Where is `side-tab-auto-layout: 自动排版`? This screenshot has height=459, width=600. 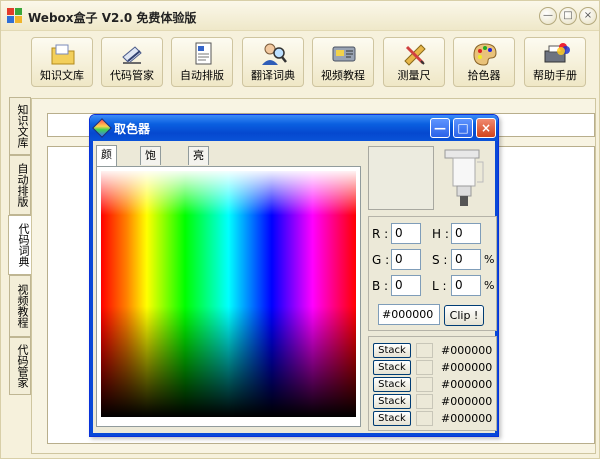 side-tab-auto-layout: 自动排版 is located at coordinates (20, 185).